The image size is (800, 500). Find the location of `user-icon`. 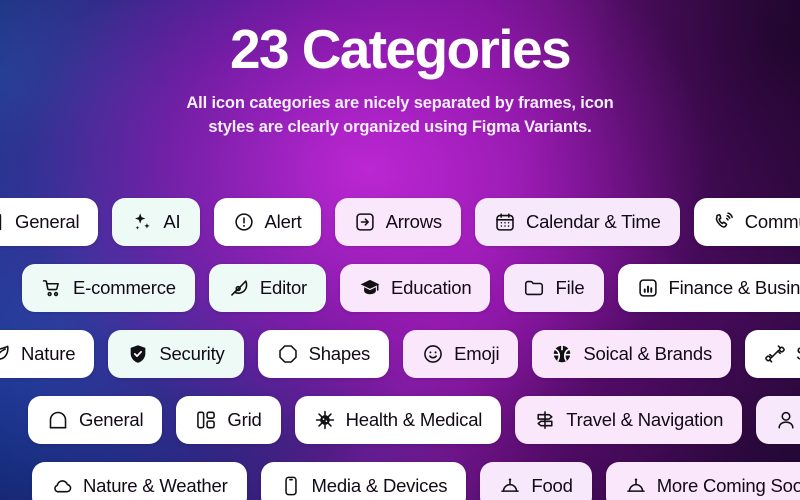

user-icon is located at coordinates (786, 420).